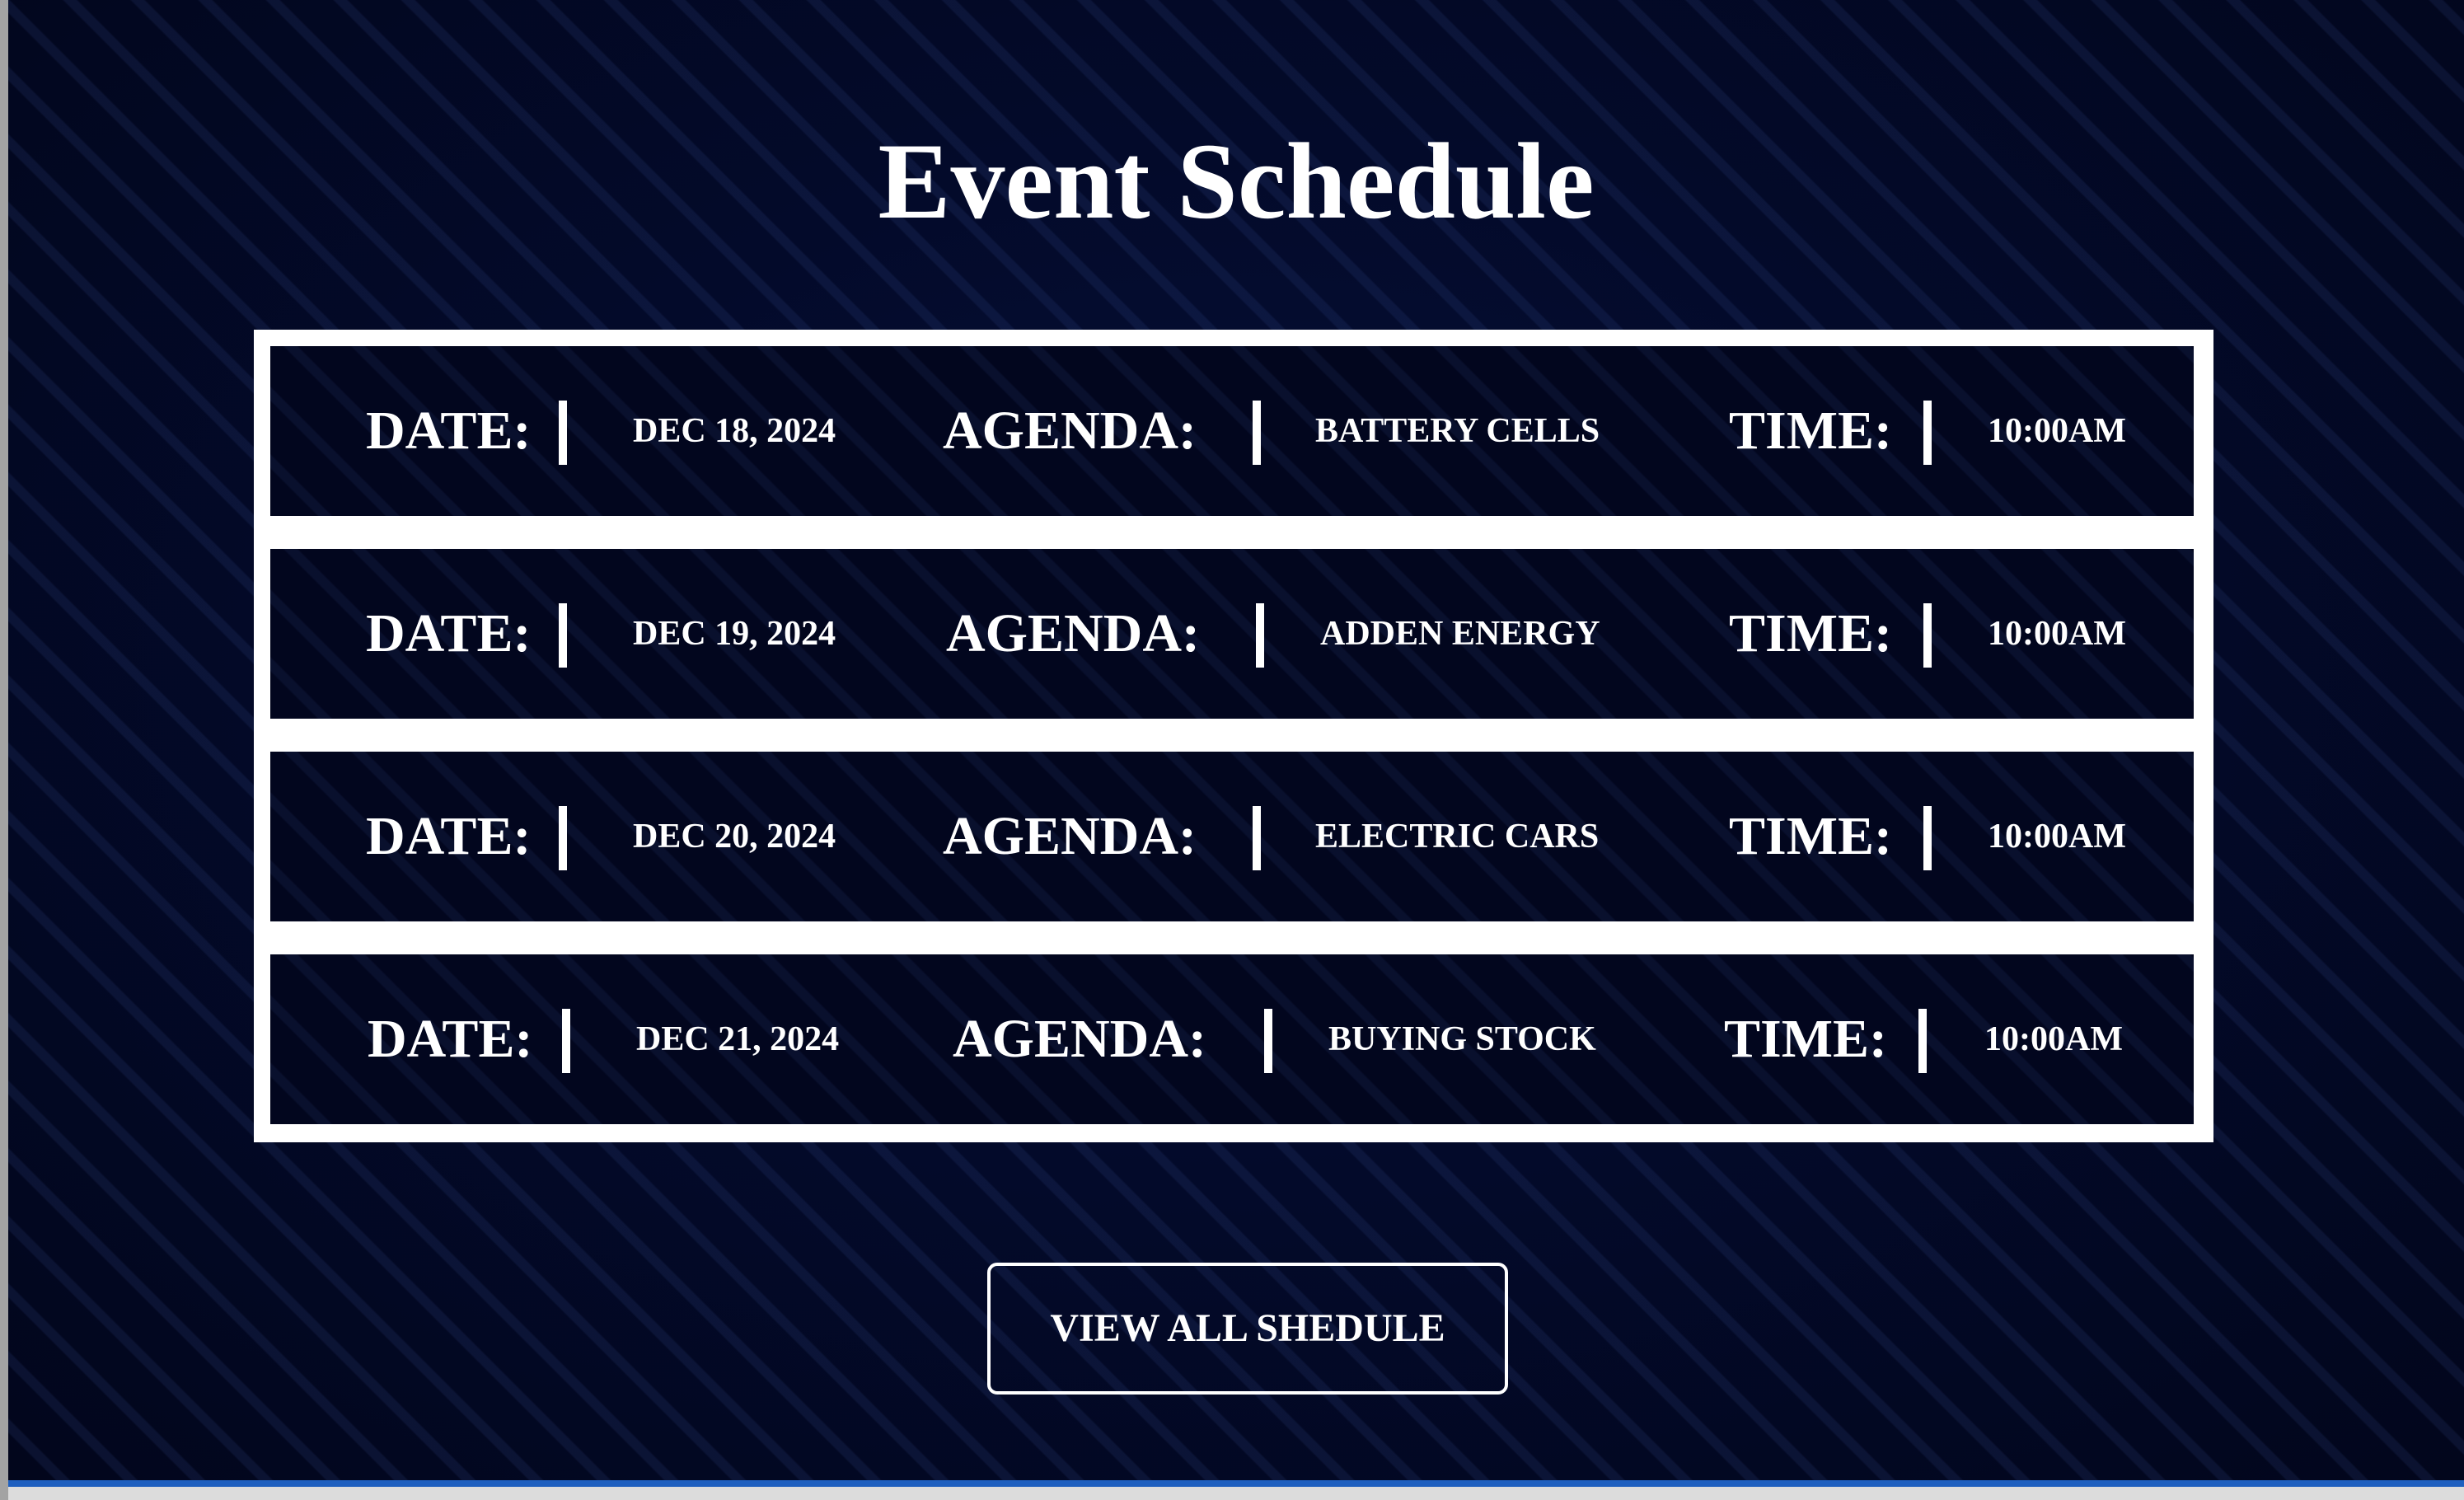 The height and width of the screenshot is (1500, 2464). I want to click on date-value: DEC 21, 2024, so click(738, 1039).